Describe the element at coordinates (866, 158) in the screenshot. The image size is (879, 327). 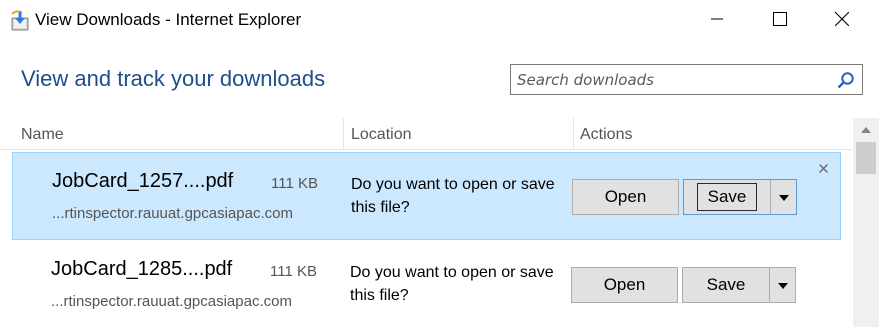
I see `scrollbar-thumb` at that location.